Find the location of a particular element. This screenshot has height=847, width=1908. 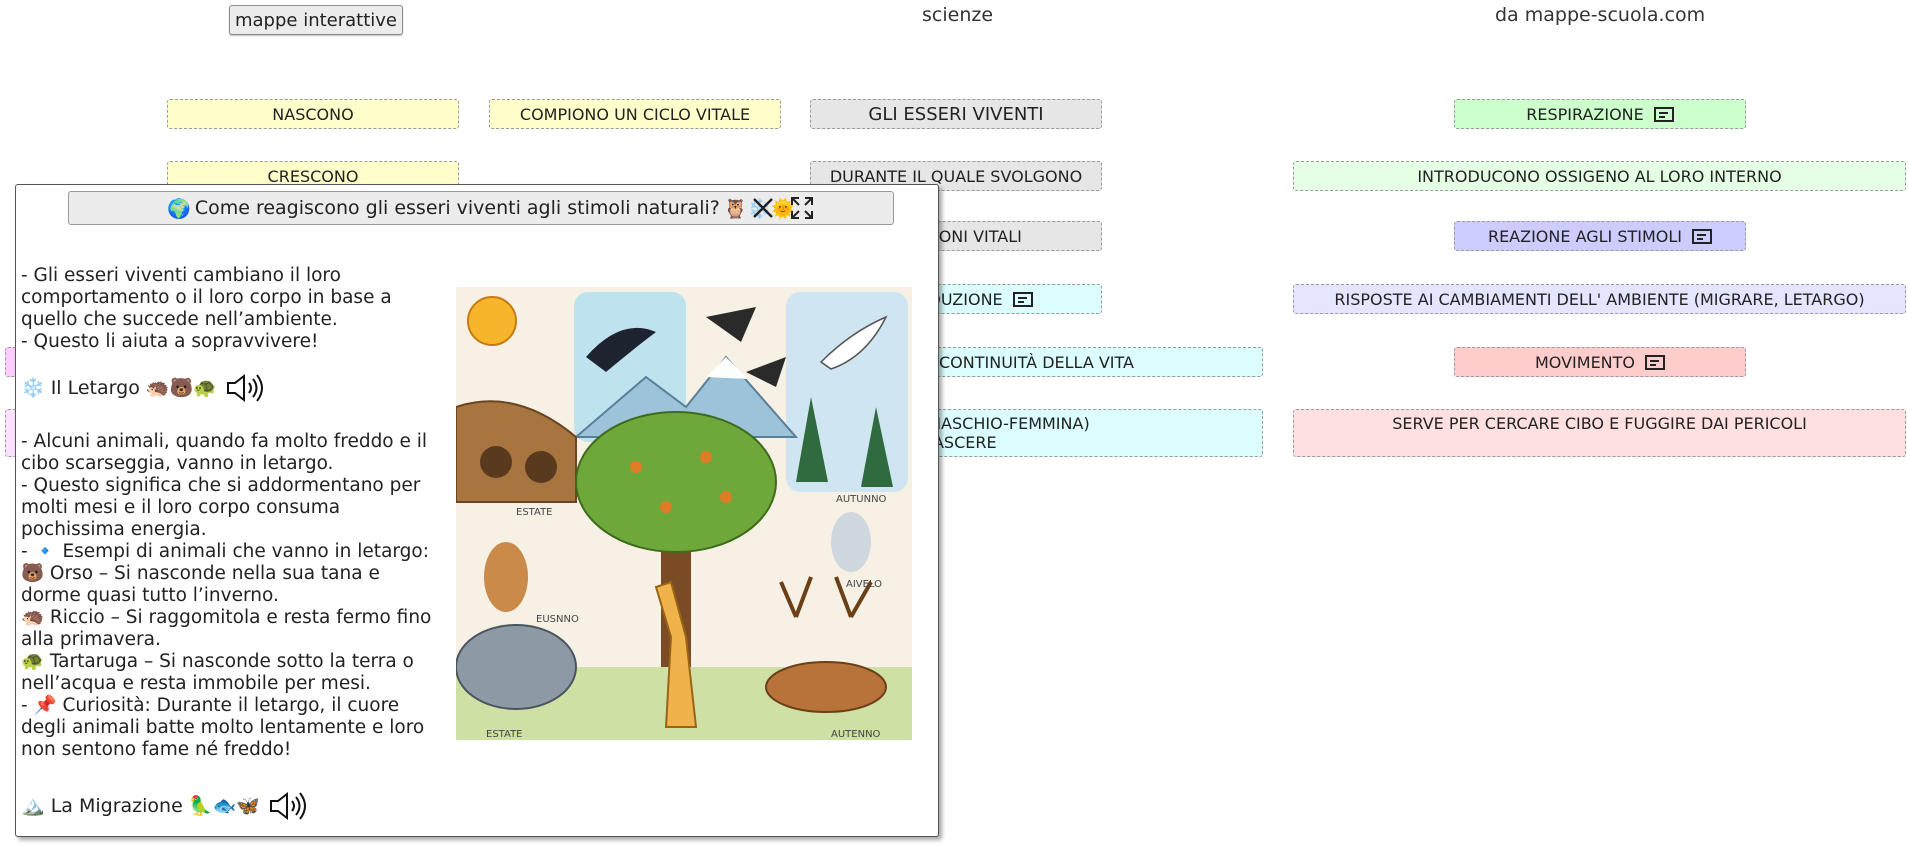

node-label: REAZIONE AGLI STIMOLI is located at coordinates (1585, 236).